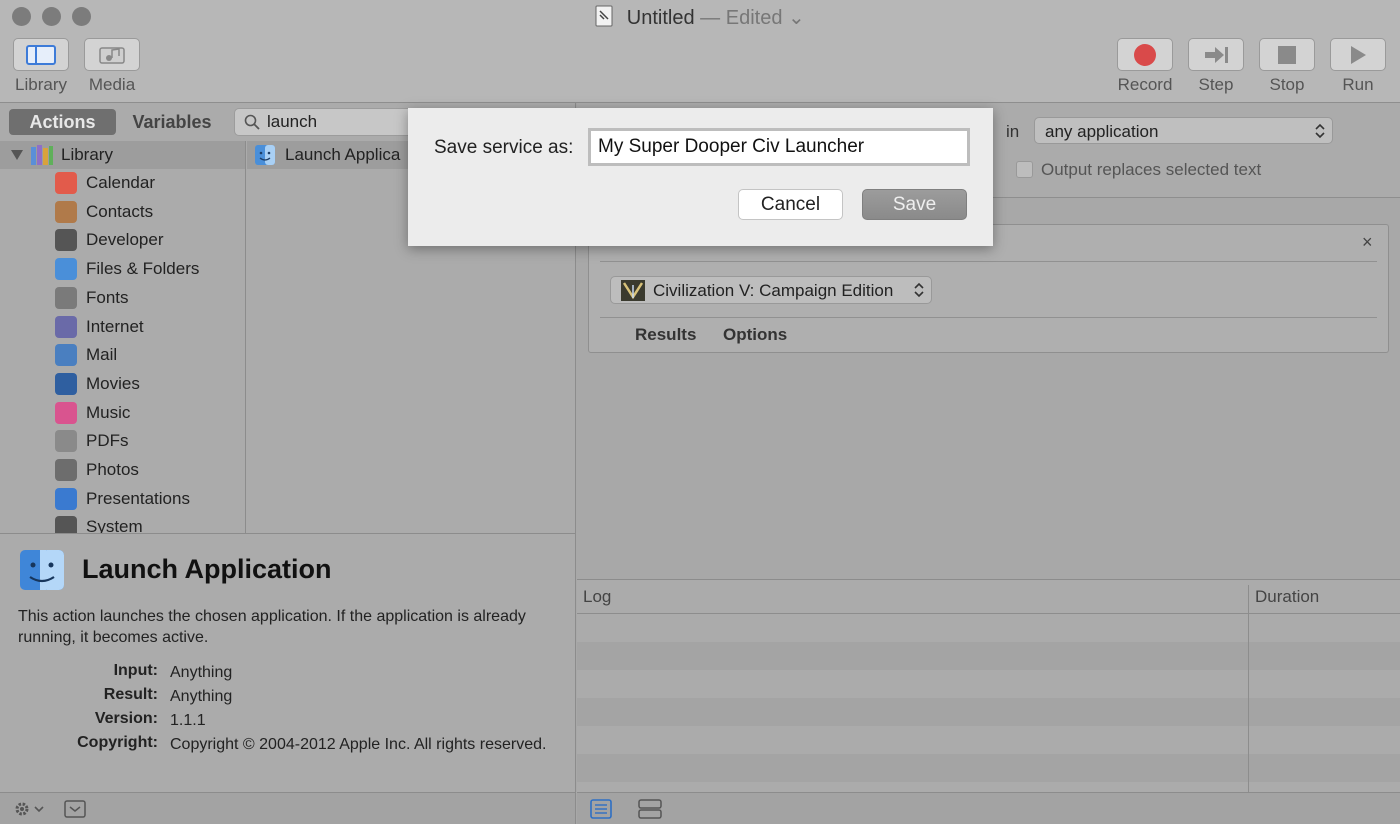  What do you see at coordinates (30, 809) in the screenshot?
I see `gear-icon` at bounding box center [30, 809].